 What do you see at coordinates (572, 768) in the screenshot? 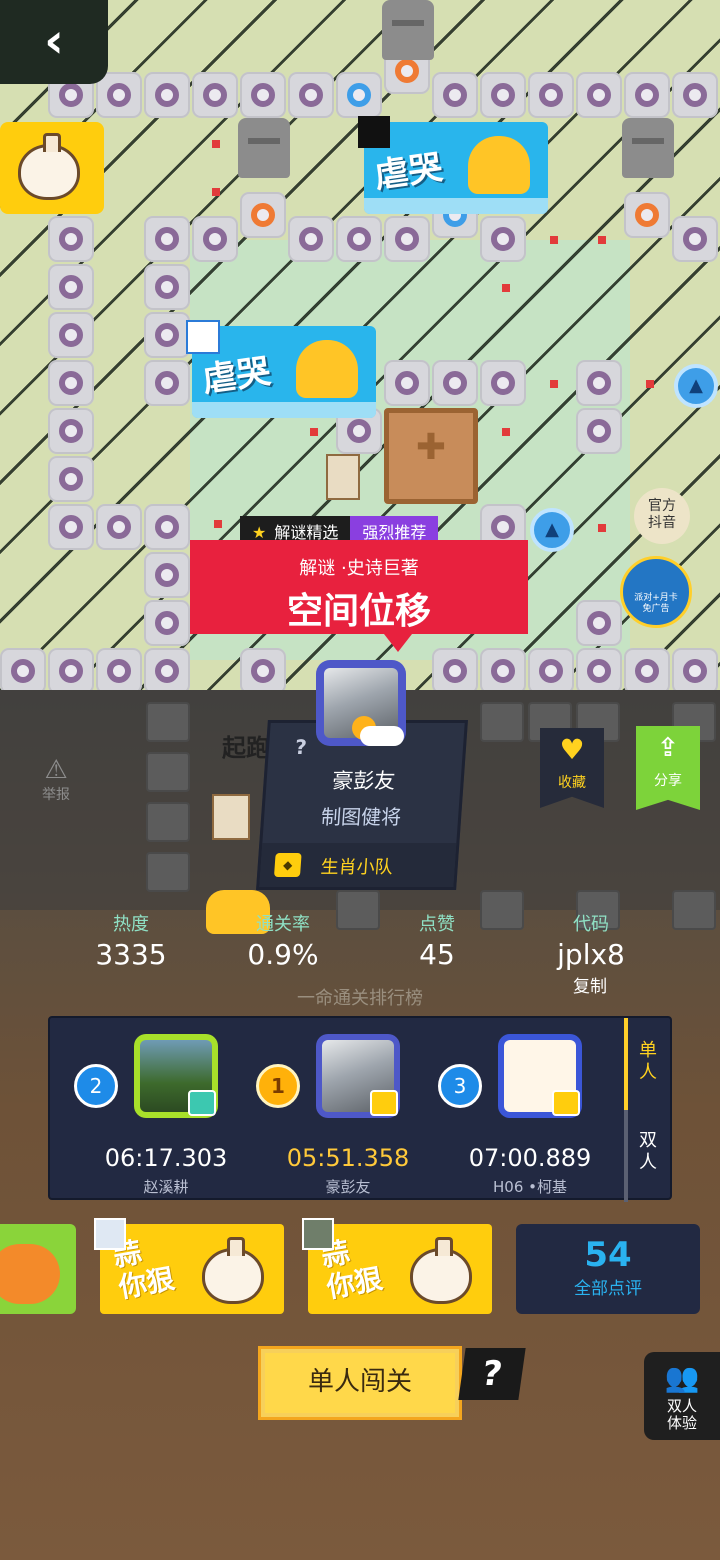
I see `favorite-button: ♥ 收藏` at bounding box center [572, 768].